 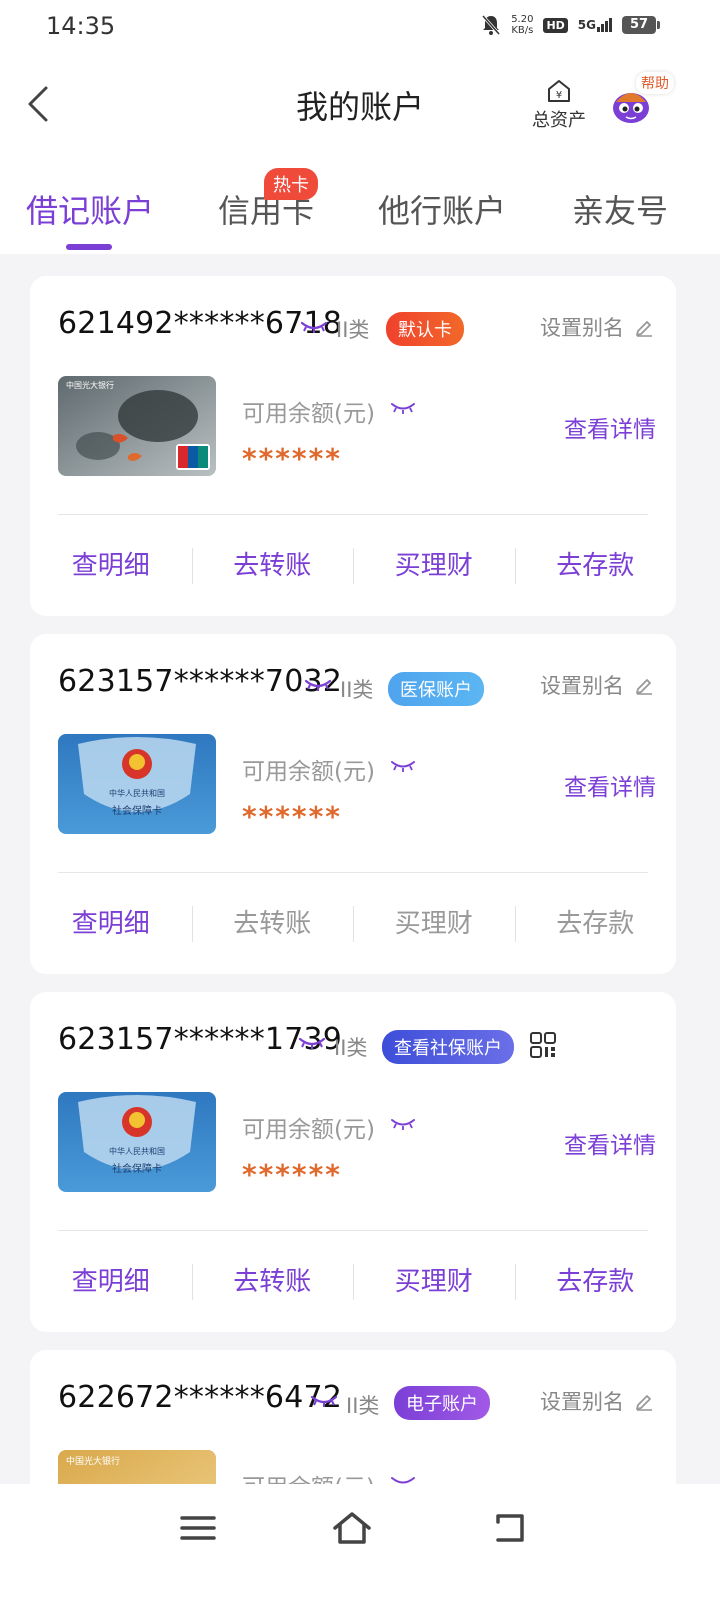 I want to click on status-time: 14:35, so click(x=81, y=26).